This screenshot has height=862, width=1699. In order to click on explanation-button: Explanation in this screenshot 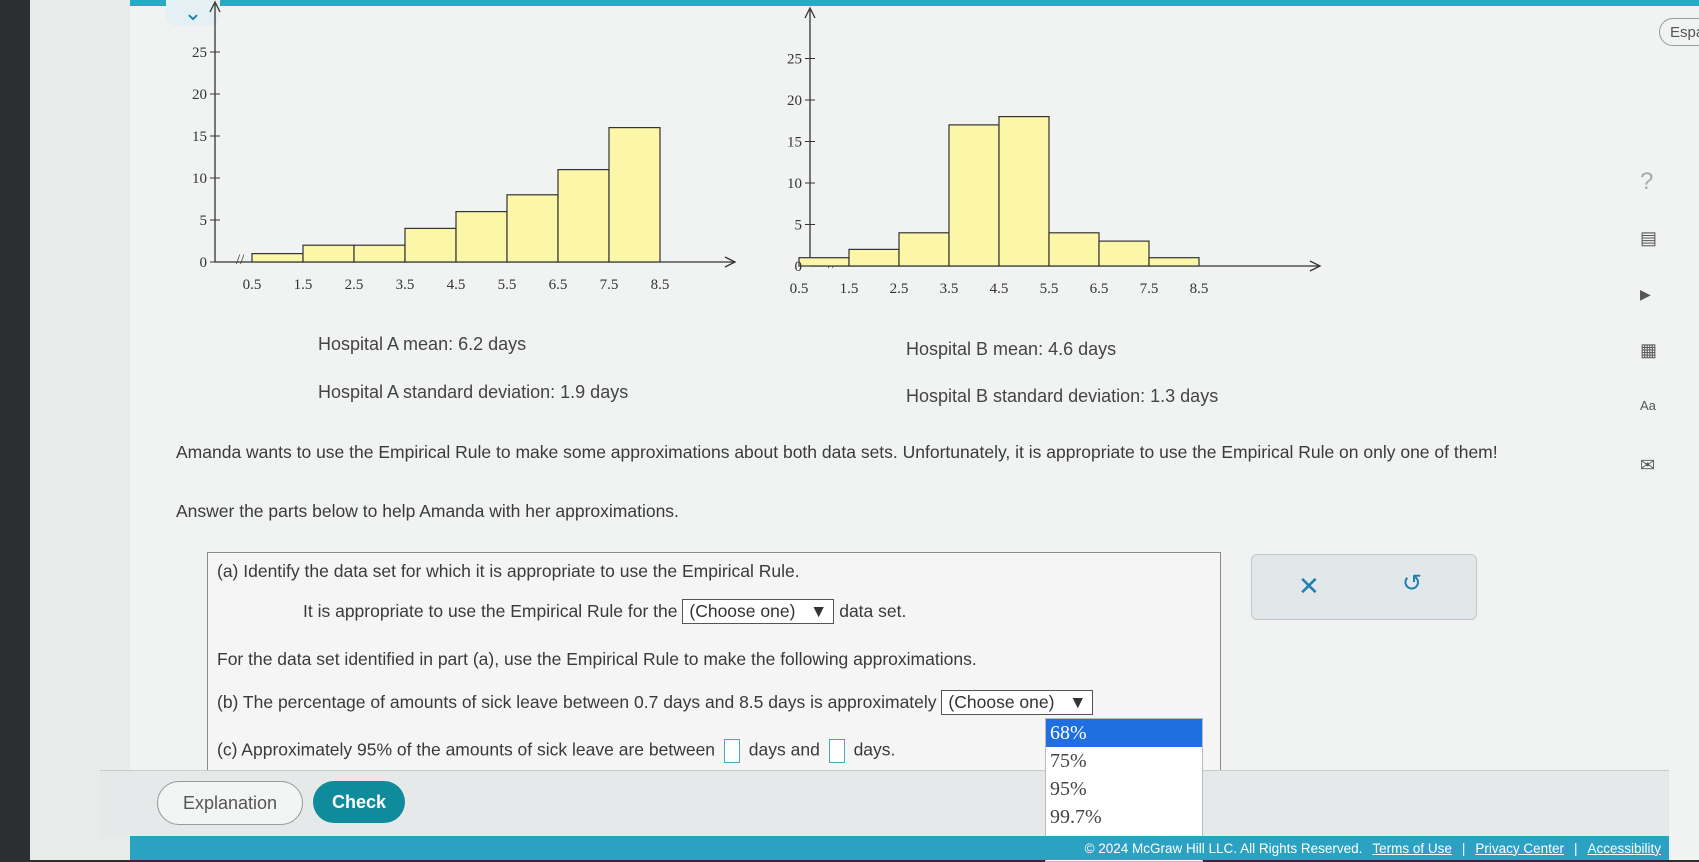, I will do `click(230, 803)`.